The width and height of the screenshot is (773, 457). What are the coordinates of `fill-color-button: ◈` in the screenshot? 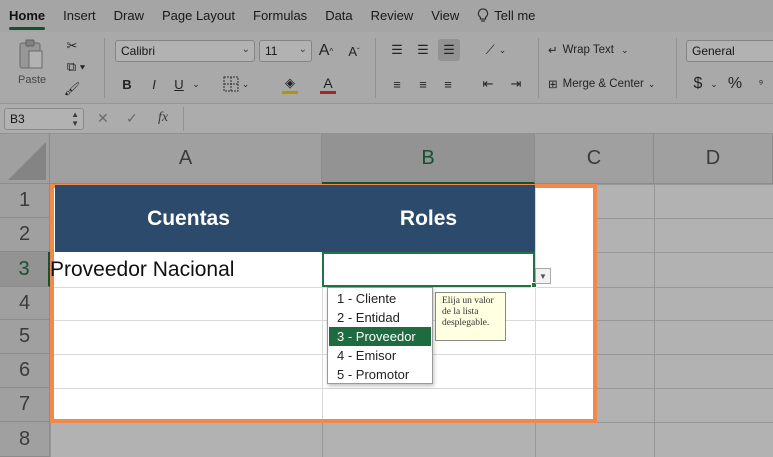 It's located at (290, 84).